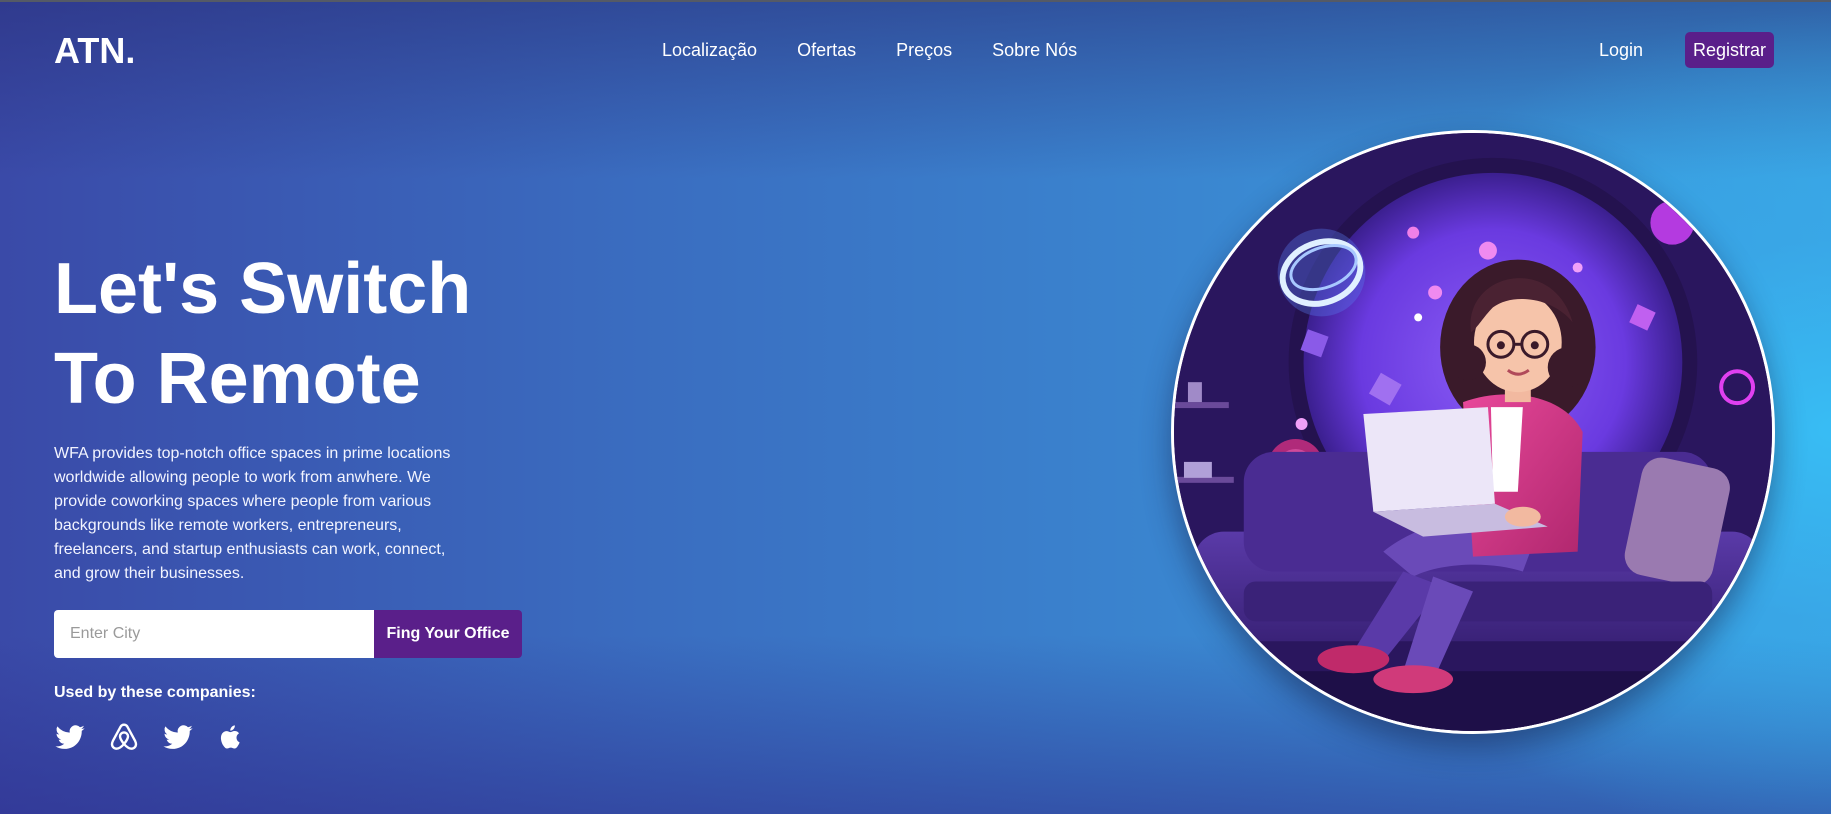 The width and height of the screenshot is (1831, 814). Describe the element at coordinates (924, 50) in the screenshot. I see `nav-link-precos: Preços` at that location.